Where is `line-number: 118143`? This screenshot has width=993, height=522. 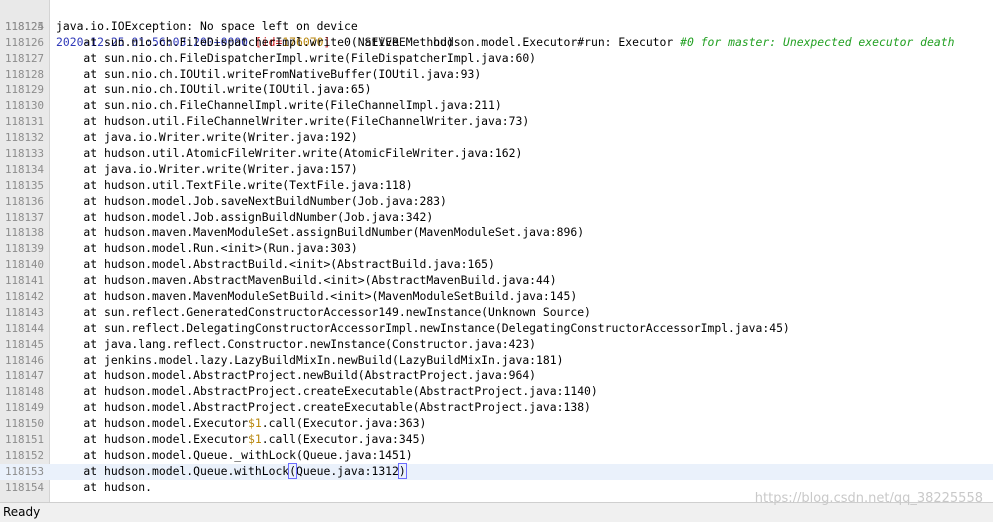 line-number: 118143 is located at coordinates (24, 312).